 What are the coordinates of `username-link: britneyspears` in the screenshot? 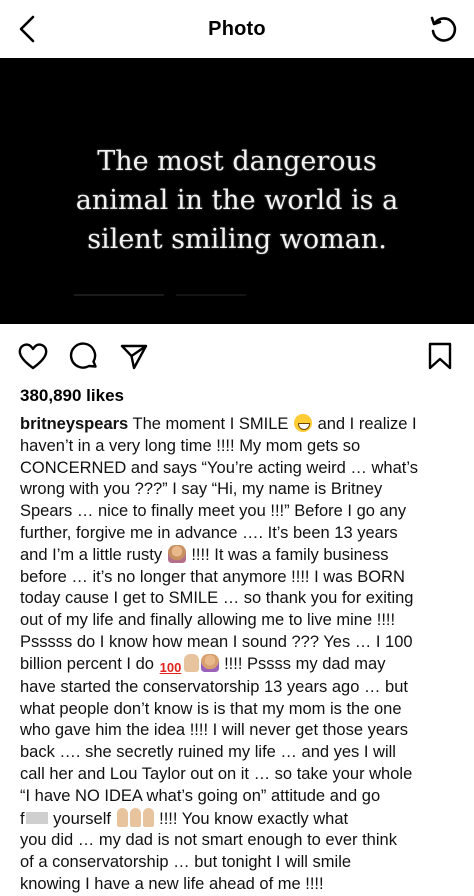 It's located at (74, 424).